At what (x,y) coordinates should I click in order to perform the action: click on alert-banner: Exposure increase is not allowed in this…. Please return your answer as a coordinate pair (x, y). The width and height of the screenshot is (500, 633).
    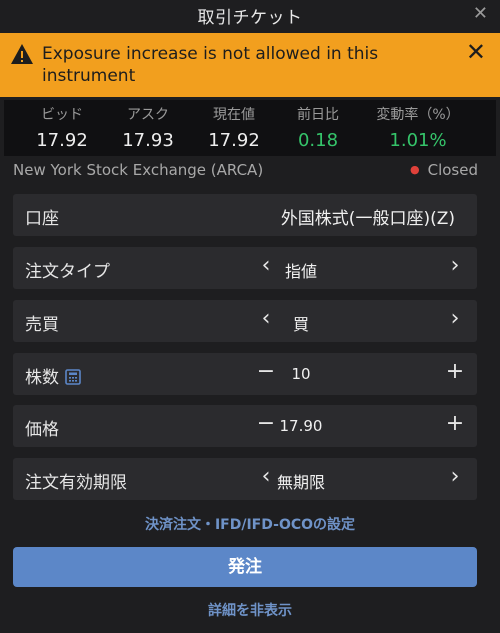
    Looking at the image, I should click on (250, 65).